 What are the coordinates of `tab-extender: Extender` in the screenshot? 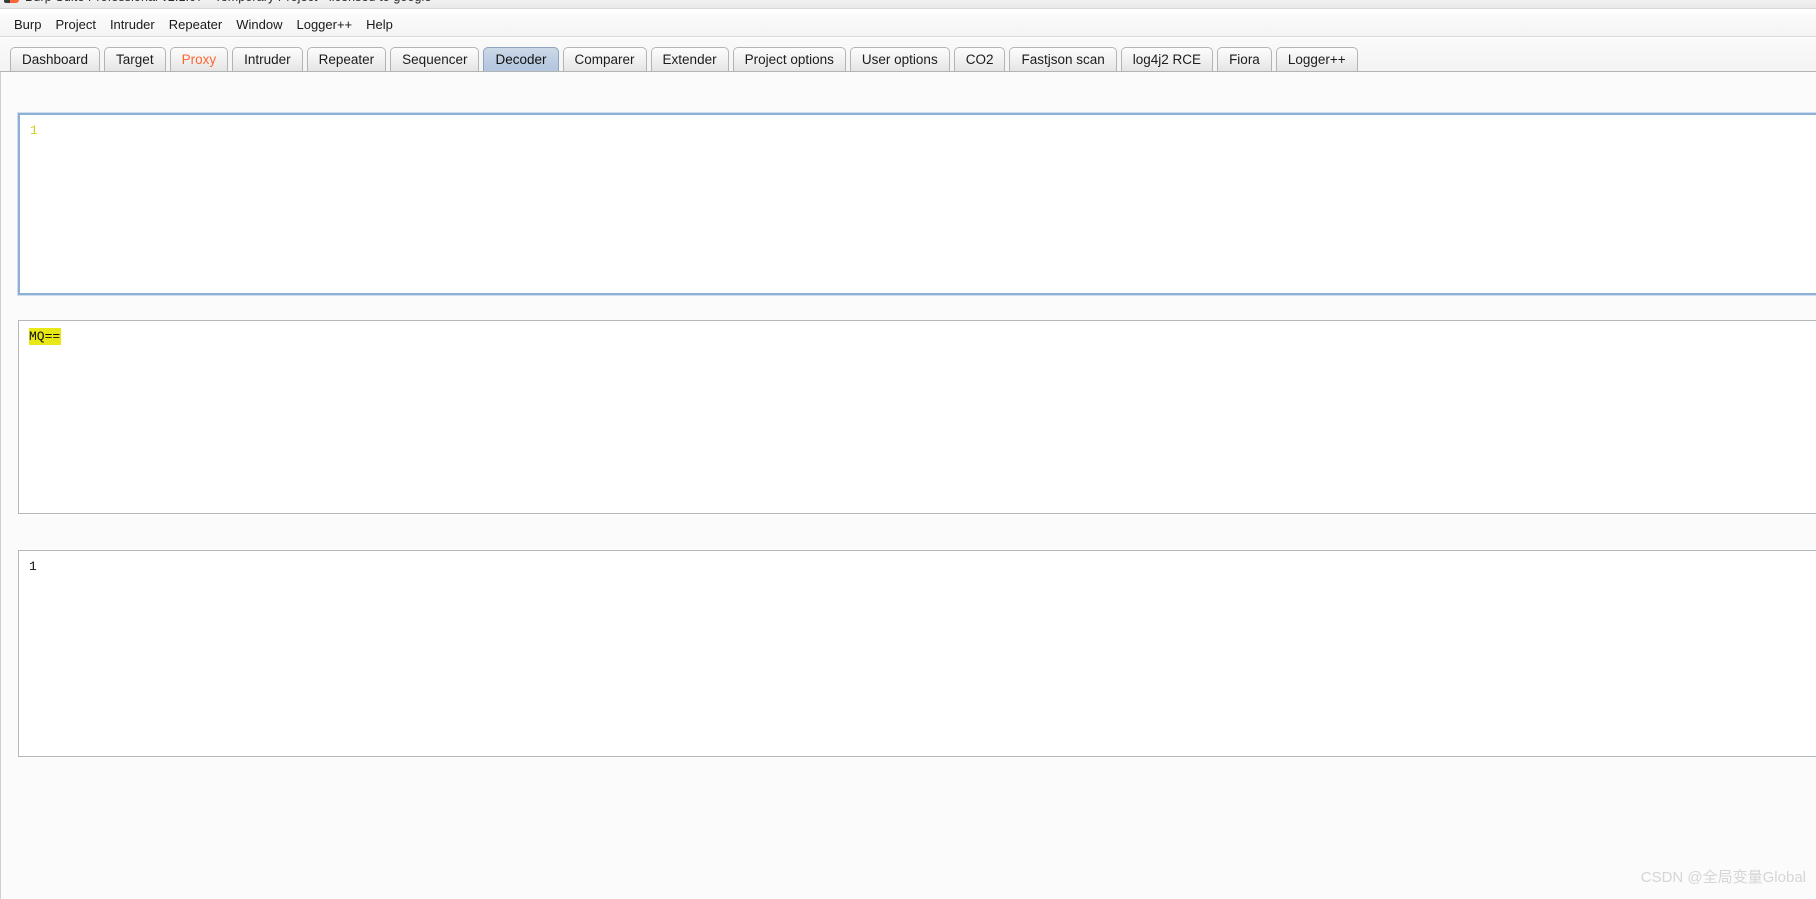 It's located at (689, 59).